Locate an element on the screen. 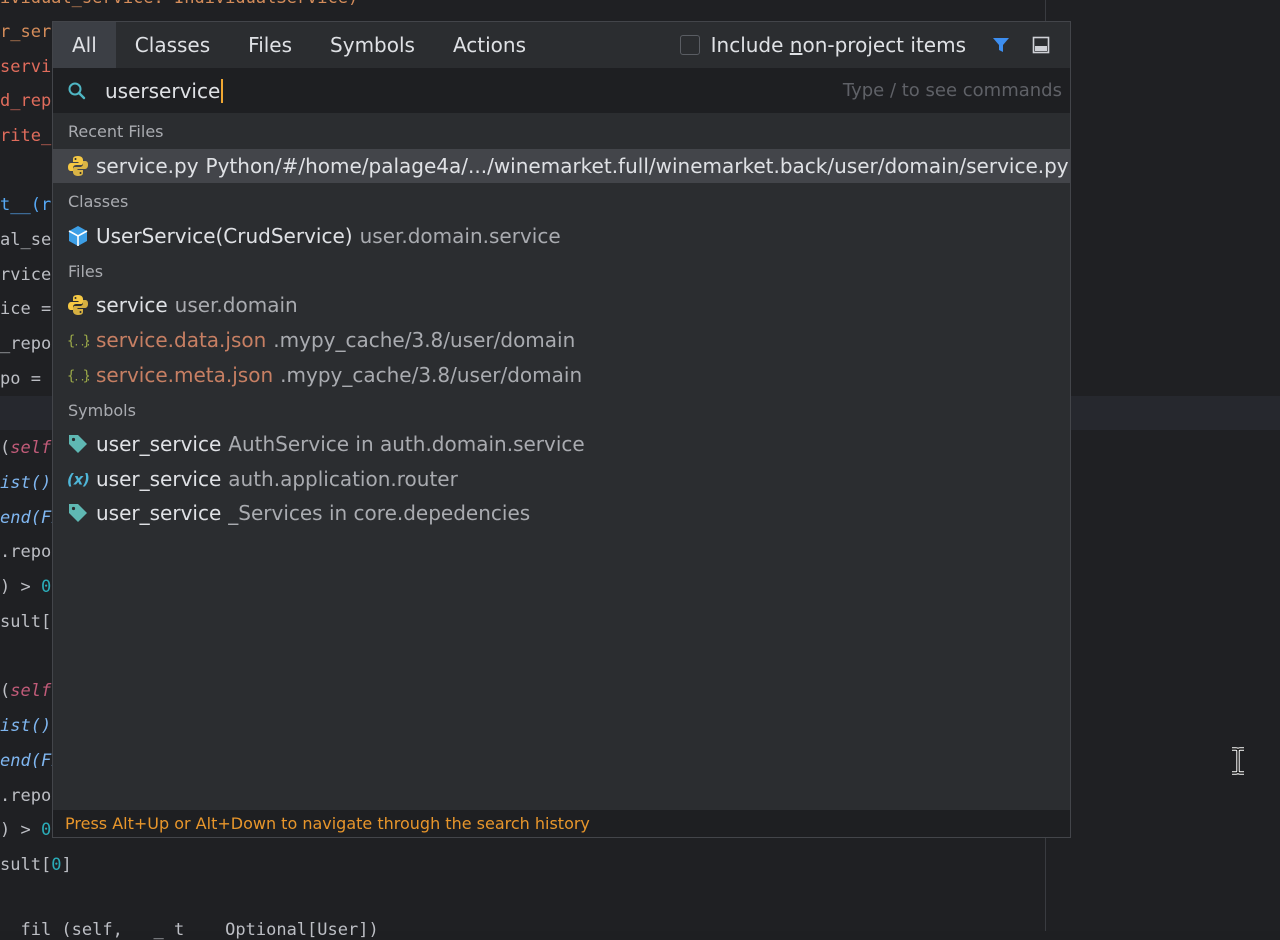 Image resolution: width=1280 pixels, height=940 pixels. popup-toolbar: Include non-project items is located at coordinates (874, 45).